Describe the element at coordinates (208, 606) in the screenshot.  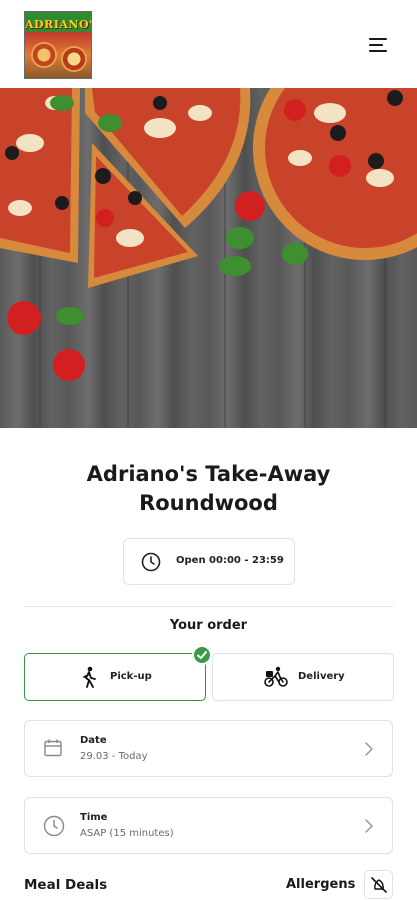
I see `divider` at that location.